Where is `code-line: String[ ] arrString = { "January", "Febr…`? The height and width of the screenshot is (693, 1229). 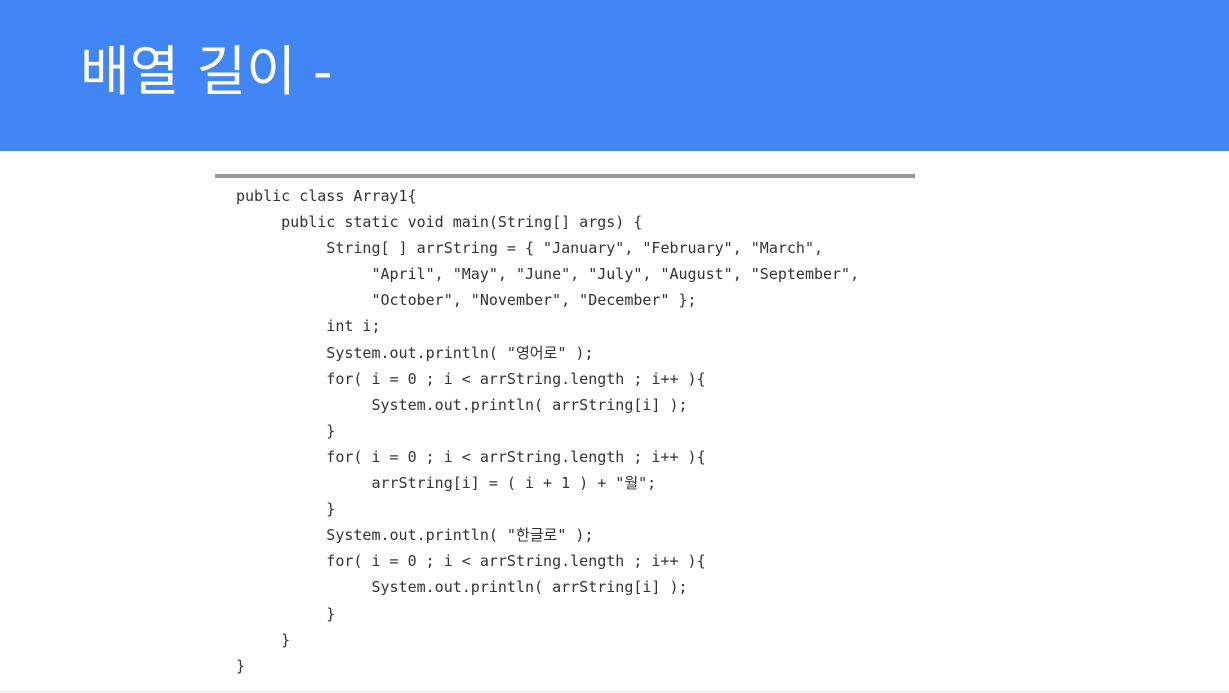
code-line: String[ ] arrString = { "January", "Febr… is located at coordinates (529, 248).